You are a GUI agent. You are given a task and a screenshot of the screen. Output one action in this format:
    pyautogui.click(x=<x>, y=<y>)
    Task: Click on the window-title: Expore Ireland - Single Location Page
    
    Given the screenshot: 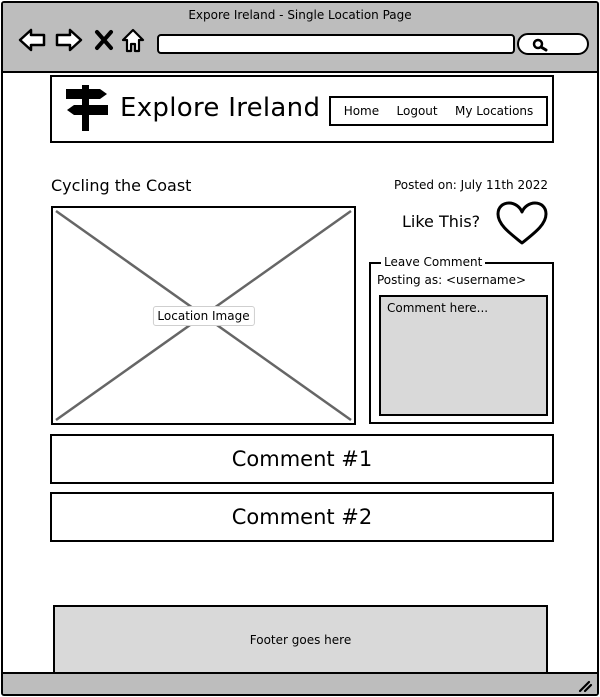 What is the action you would take?
    pyautogui.click(x=300, y=15)
    